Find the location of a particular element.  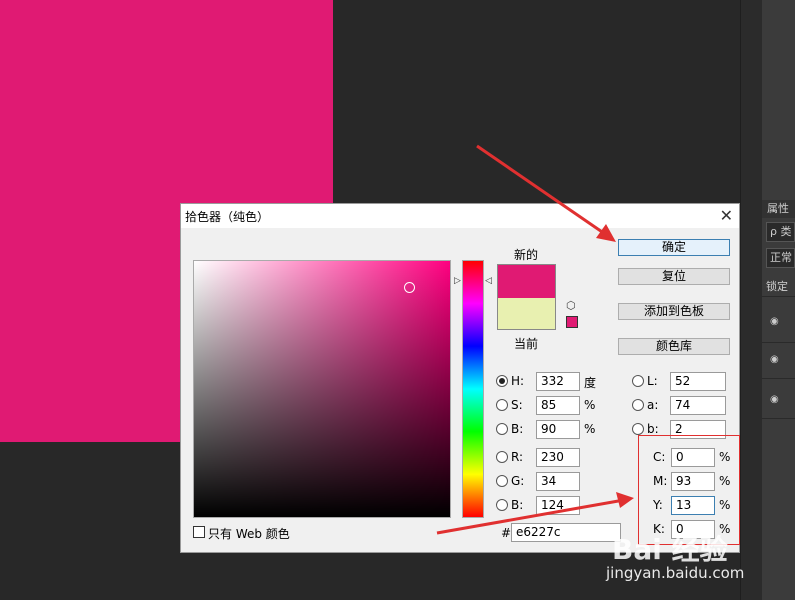

watermark-logo: Bai 经验 is located at coordinates (670, 549).